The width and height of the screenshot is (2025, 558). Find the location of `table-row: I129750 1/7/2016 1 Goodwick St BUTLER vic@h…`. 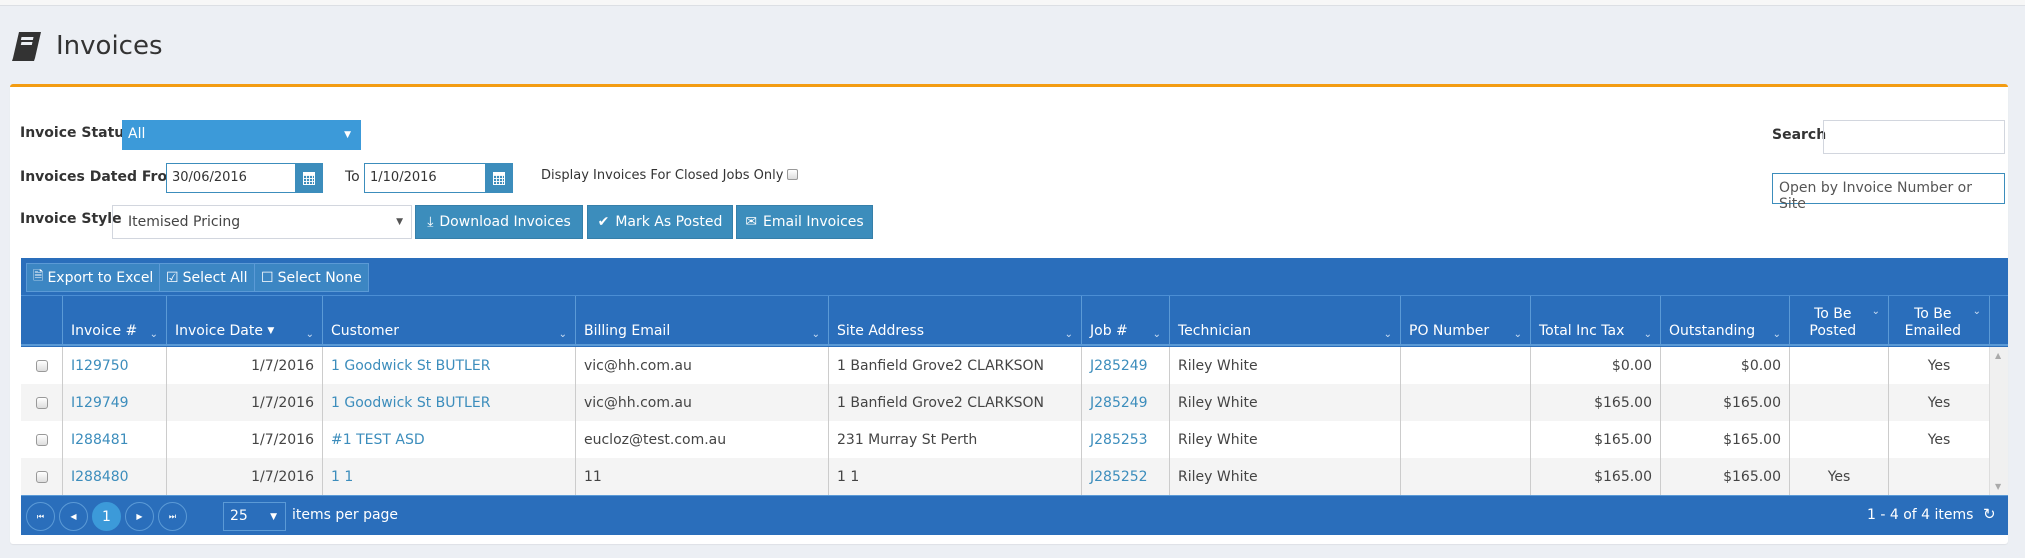

table-row: I129750 1/7/2016 1 Goodwick St BUTLER vic@h… is located at coordinates (1005, 365).